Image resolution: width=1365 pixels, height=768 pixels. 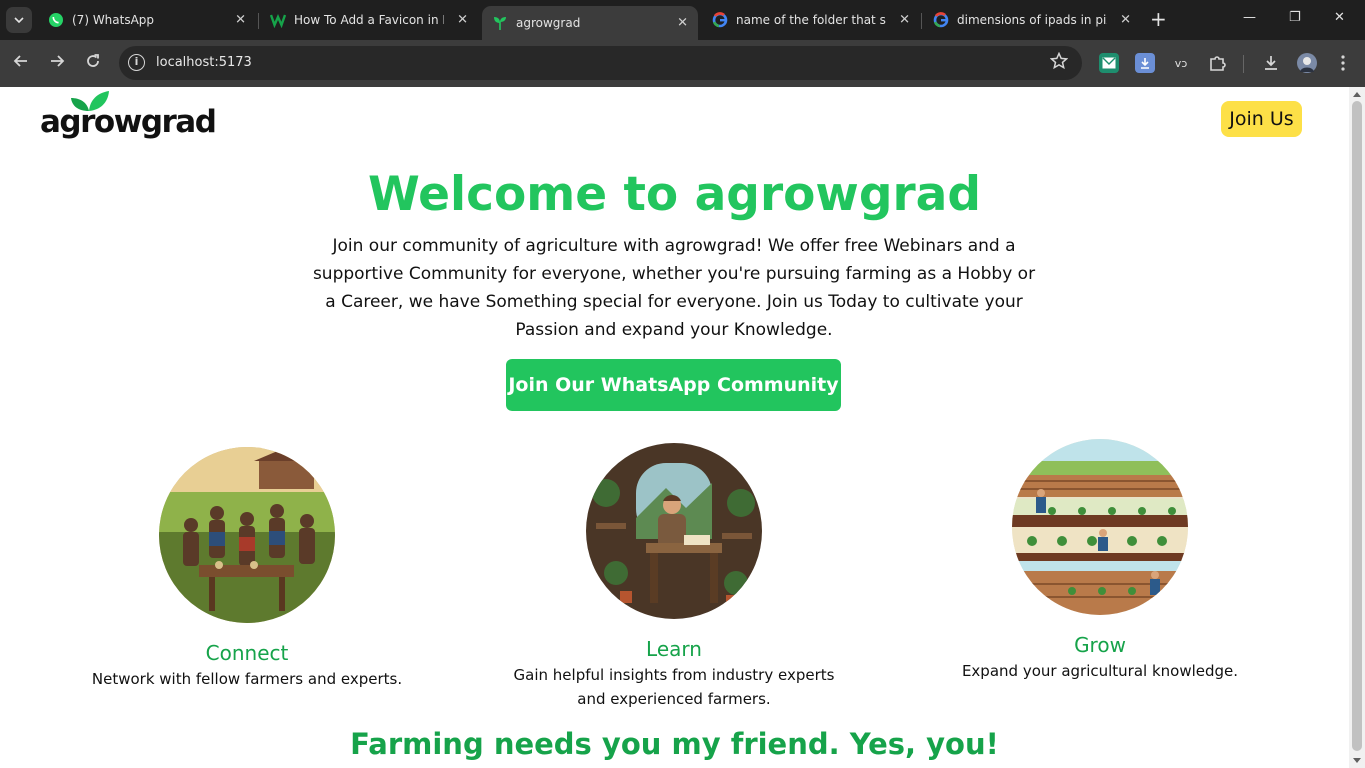 I want to click on whatsapp-icon, so click(x=56, y=20).